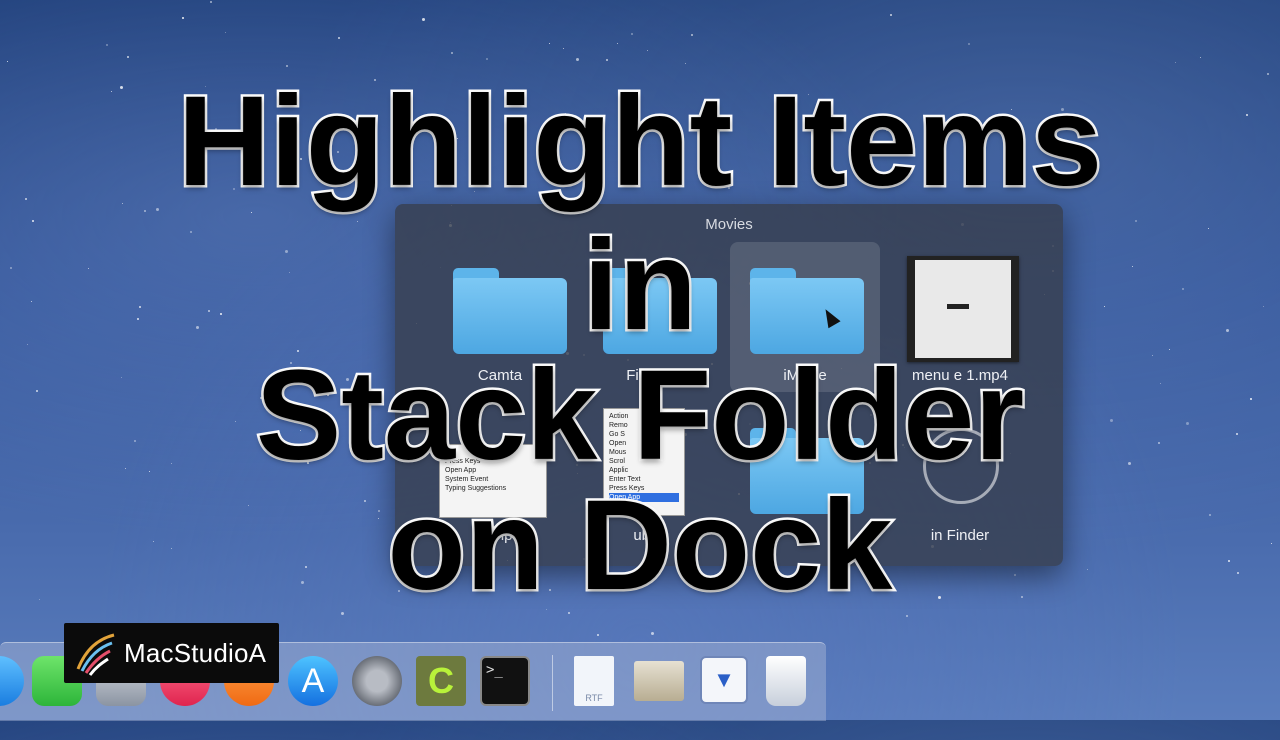  I want to click on downloads-stack-icon: ▼, so click(724, 680).